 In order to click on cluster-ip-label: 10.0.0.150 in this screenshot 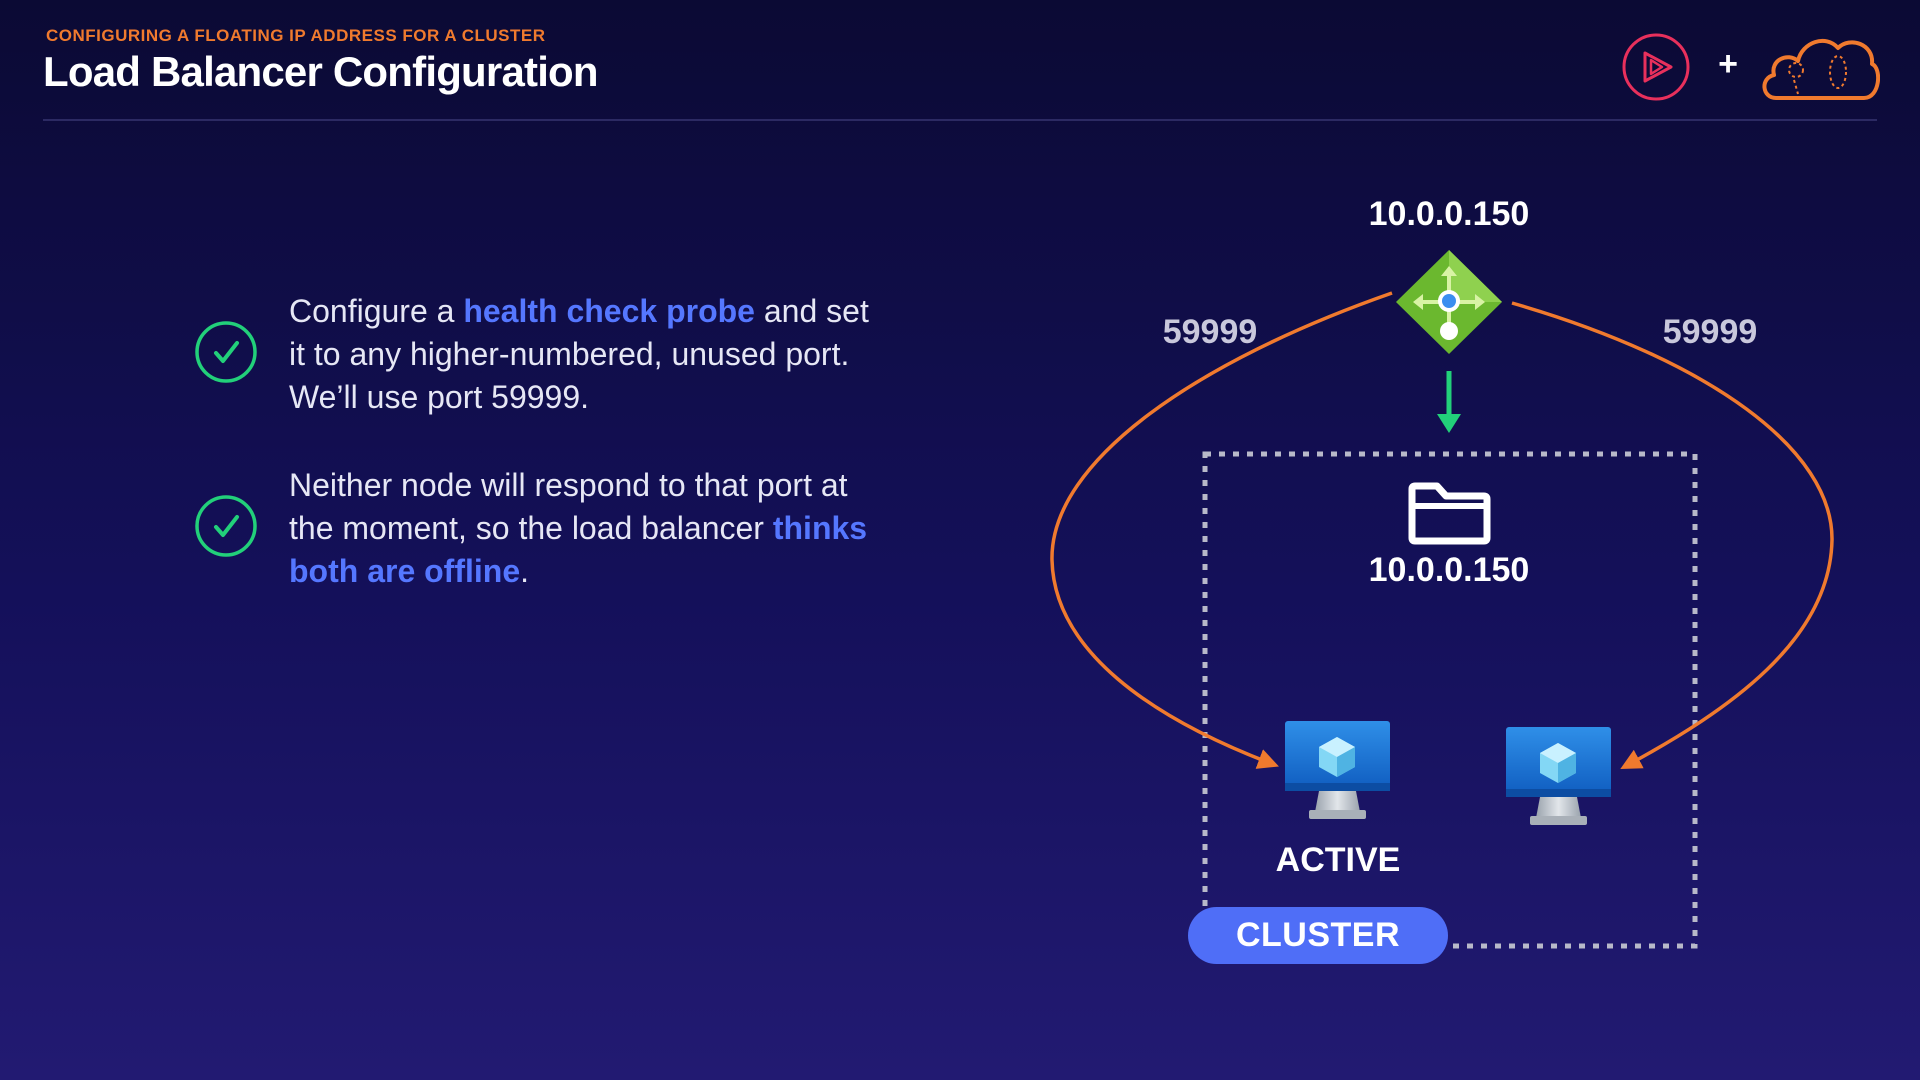, I will do `click(1449, 570)`.